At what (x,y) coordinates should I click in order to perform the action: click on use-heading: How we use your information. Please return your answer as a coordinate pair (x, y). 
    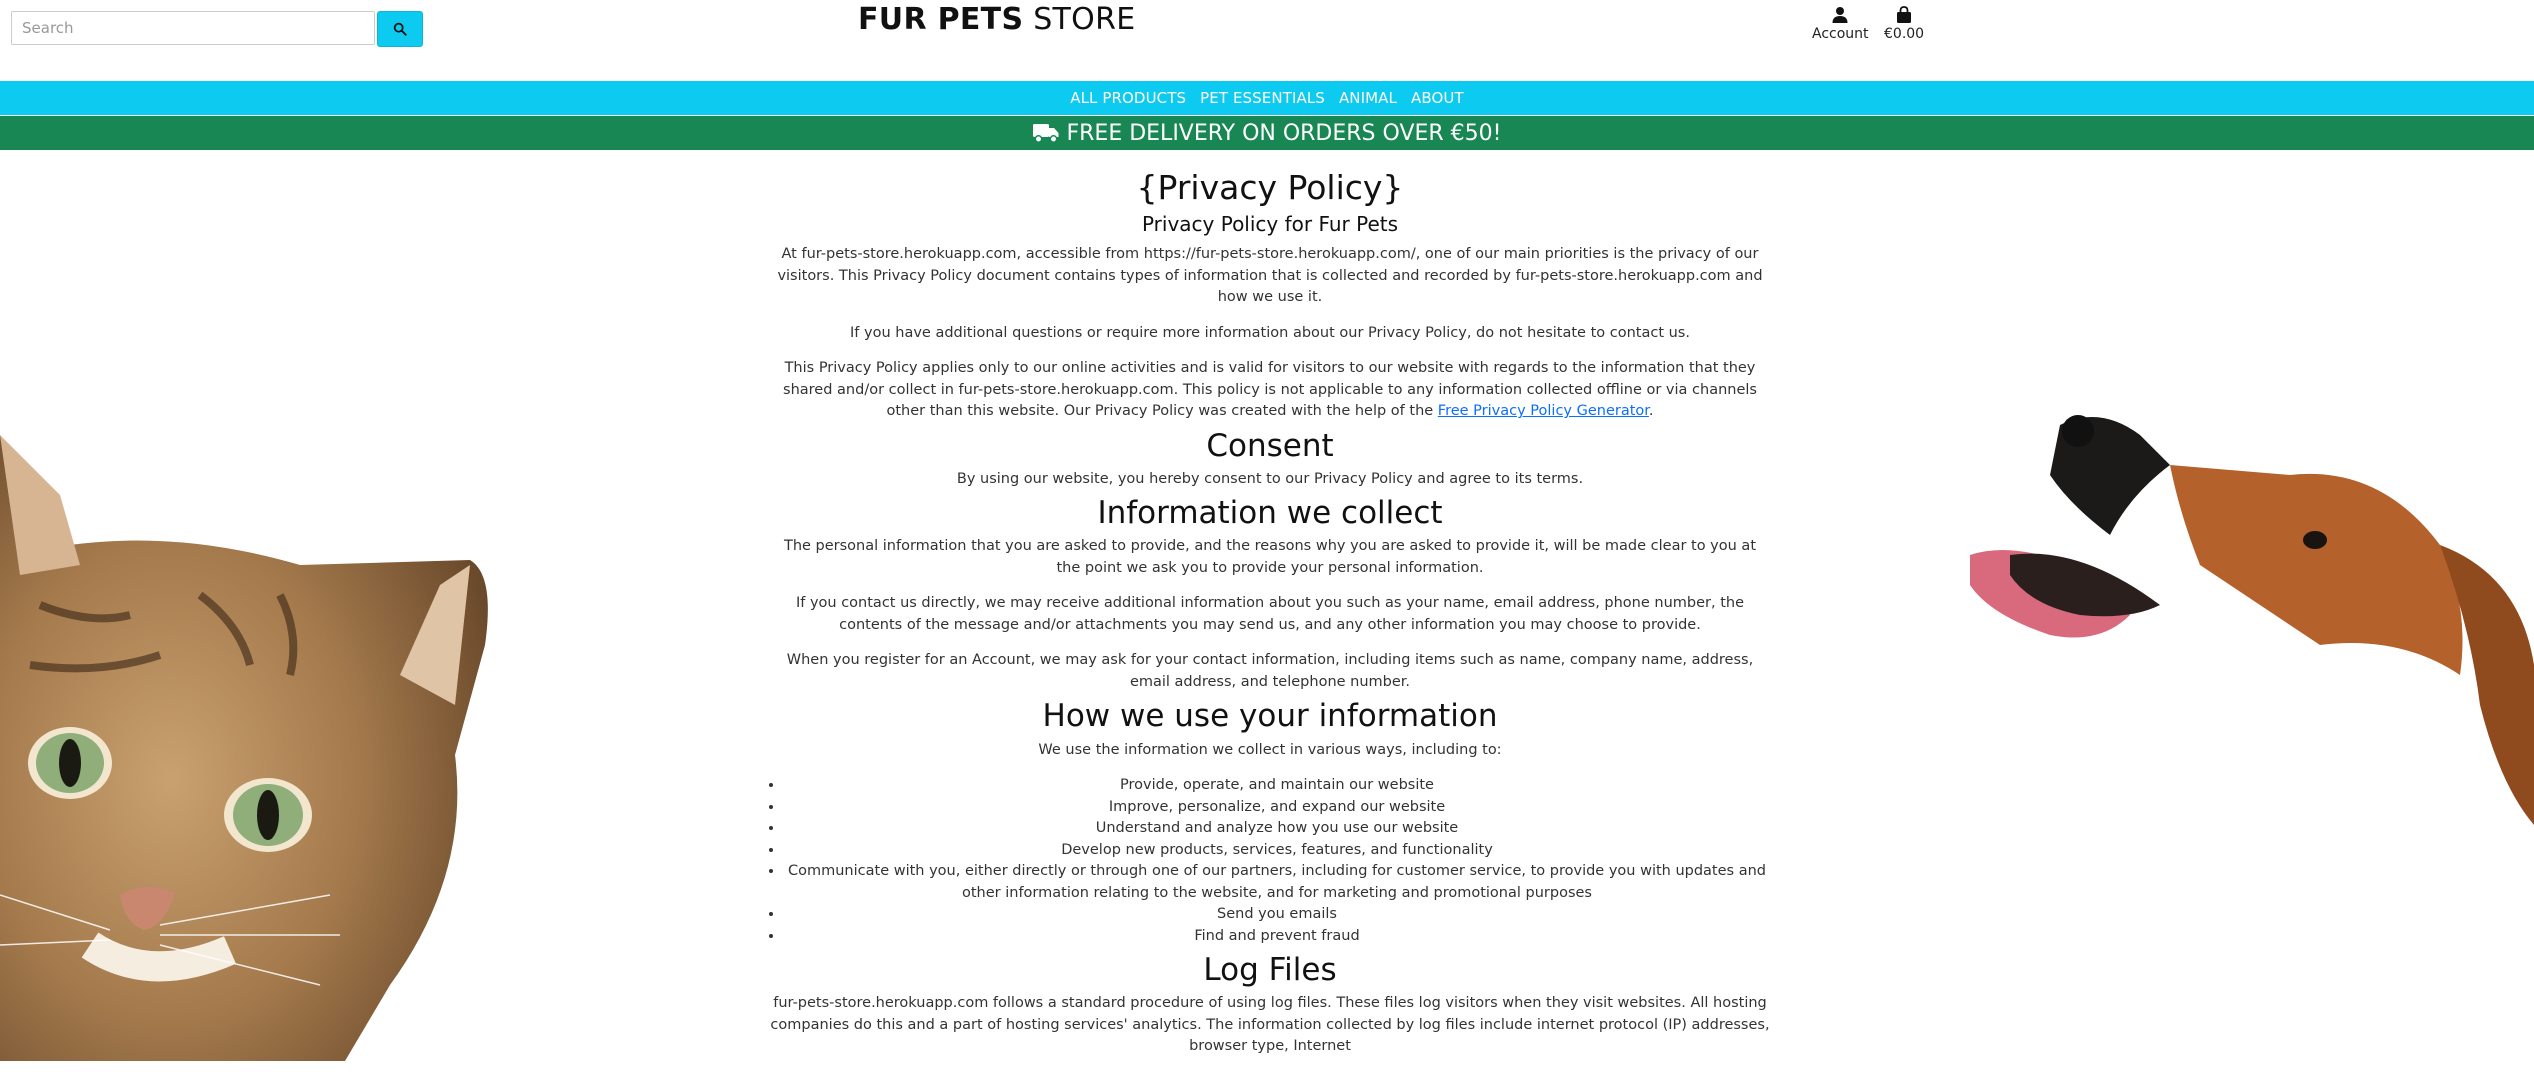
    Looking at the image, I should click on (1270, 716).